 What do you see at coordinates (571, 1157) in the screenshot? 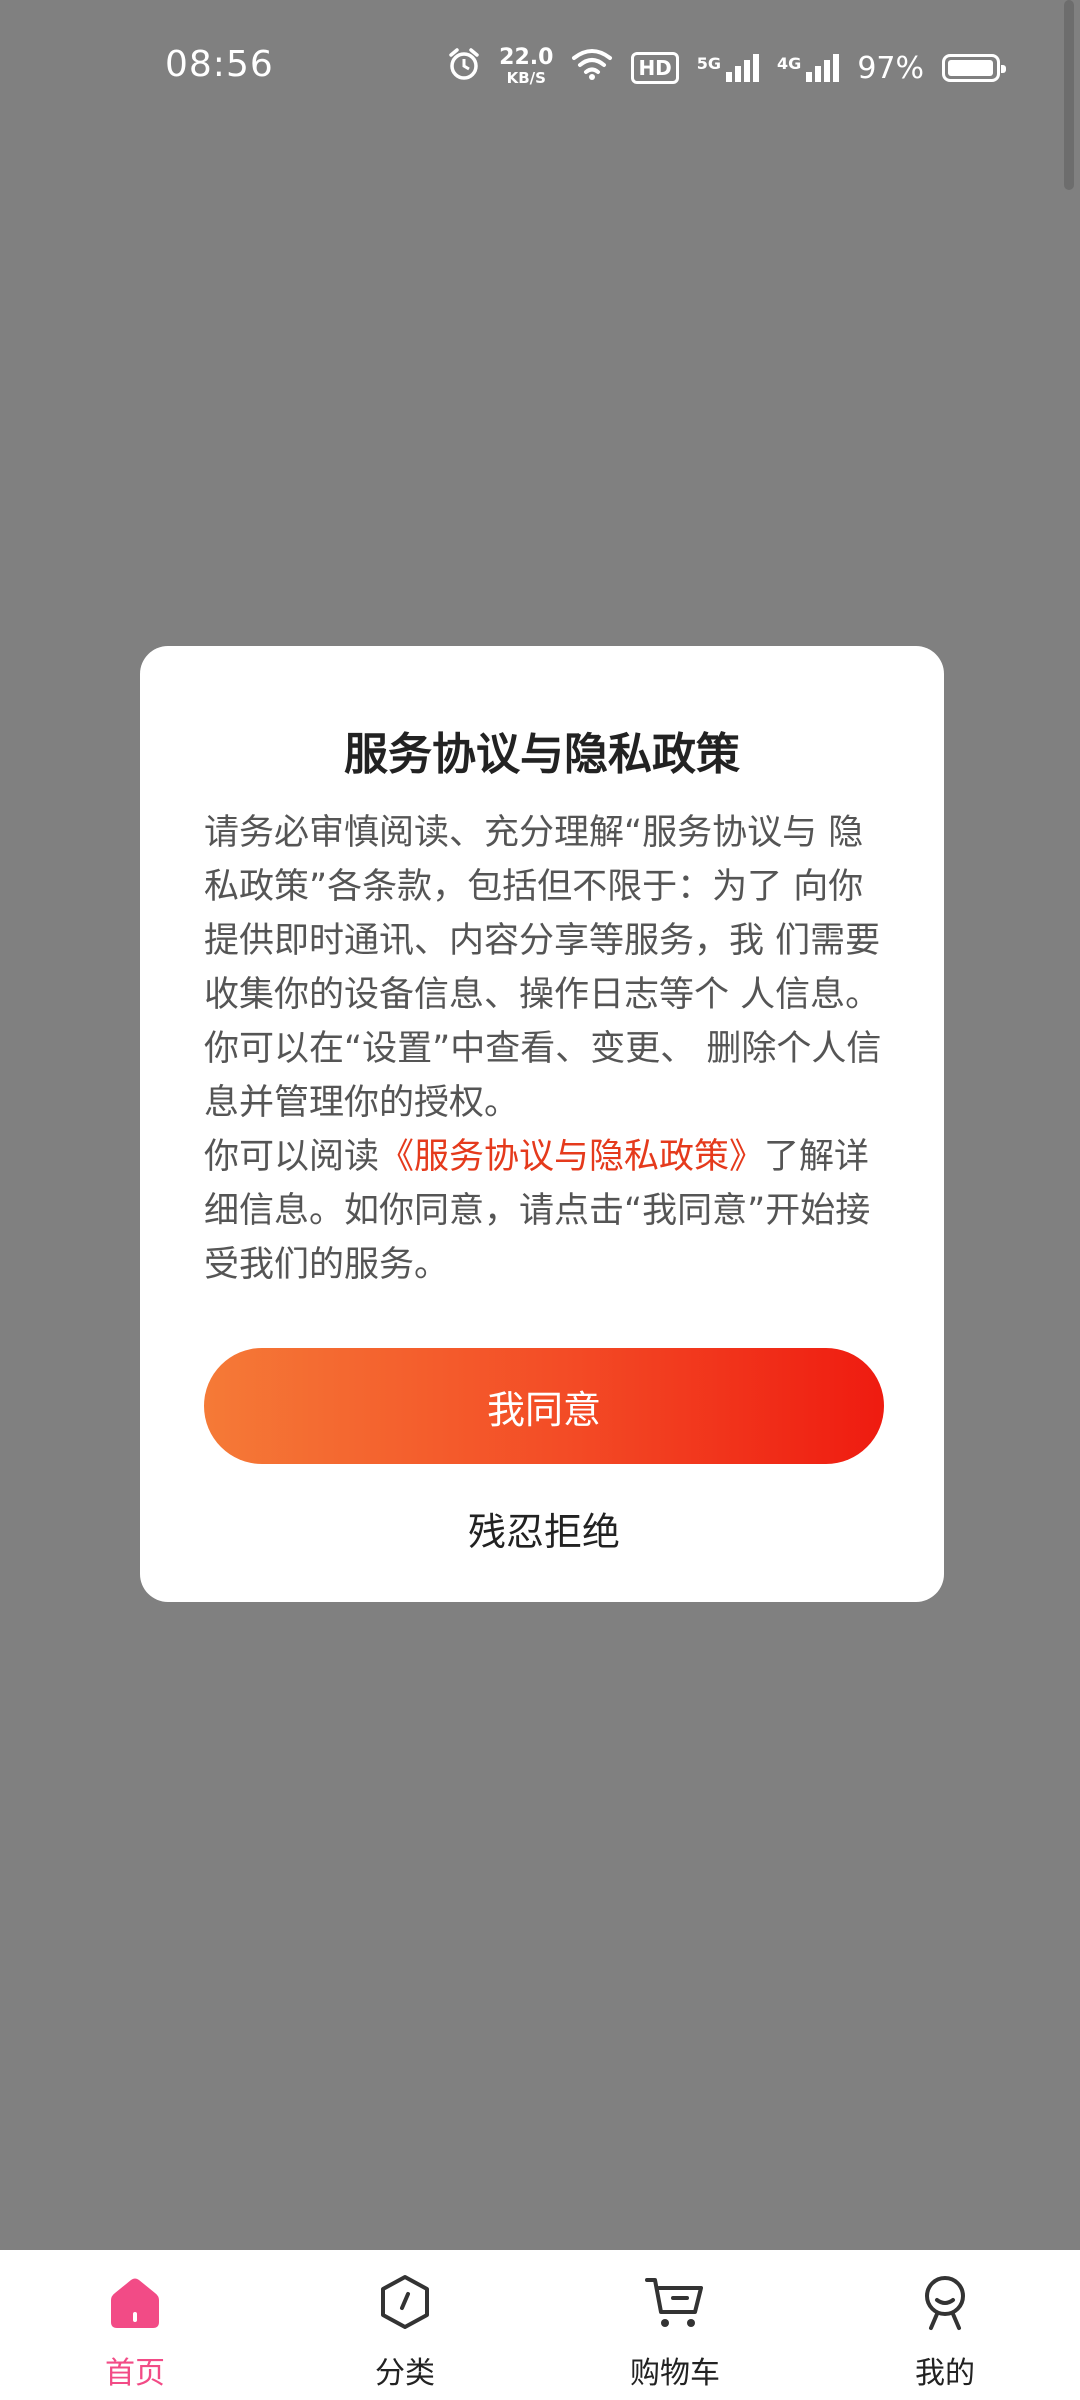
I see `policy-link: 《服务协议与隐私政策》` at bounding box center [571, 1157].